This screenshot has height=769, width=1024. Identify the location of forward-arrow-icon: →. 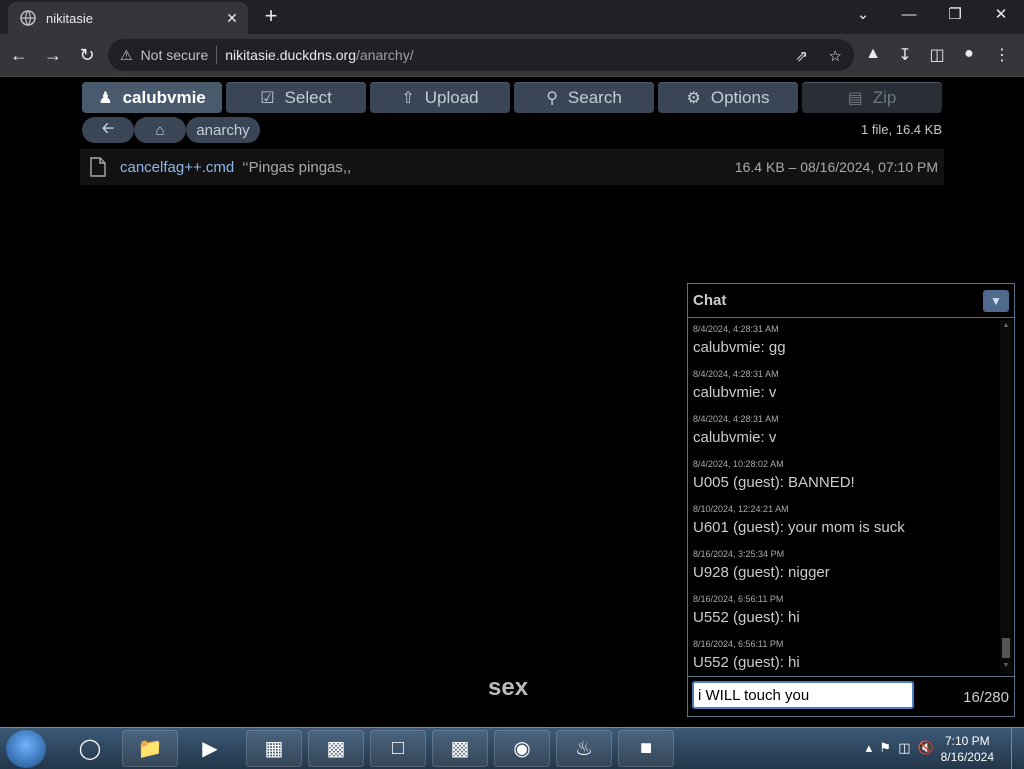
(53, 55).